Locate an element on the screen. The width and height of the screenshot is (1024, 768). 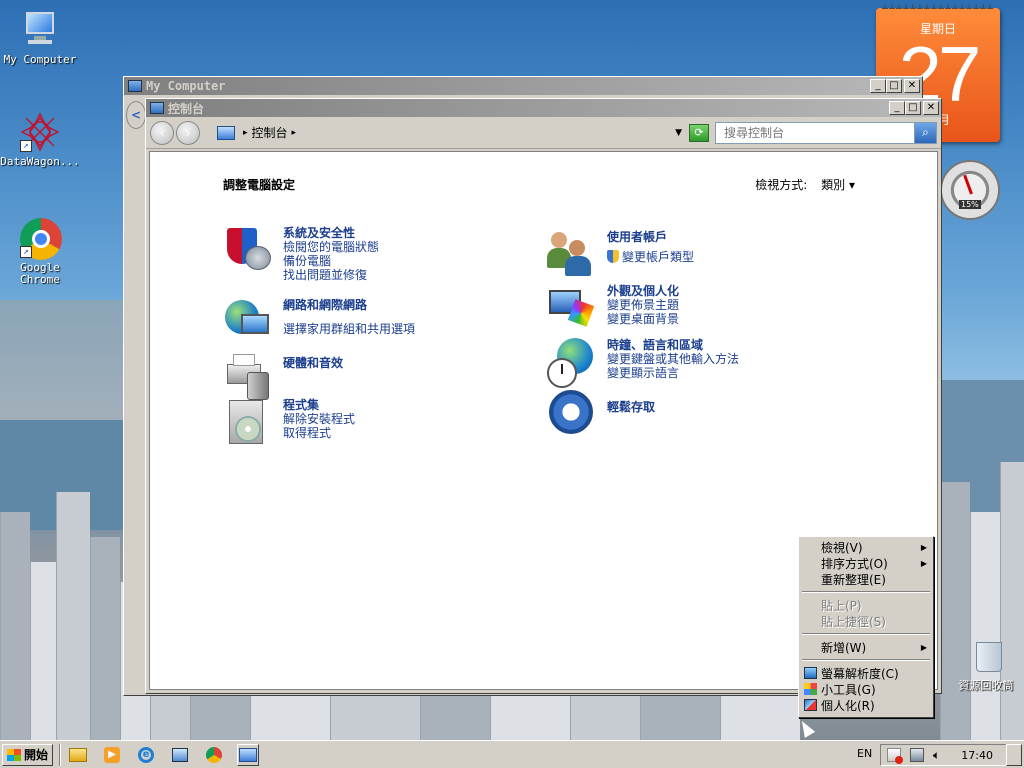
category-heading: 網路和網際網路 is located at coordinates (349, 305).